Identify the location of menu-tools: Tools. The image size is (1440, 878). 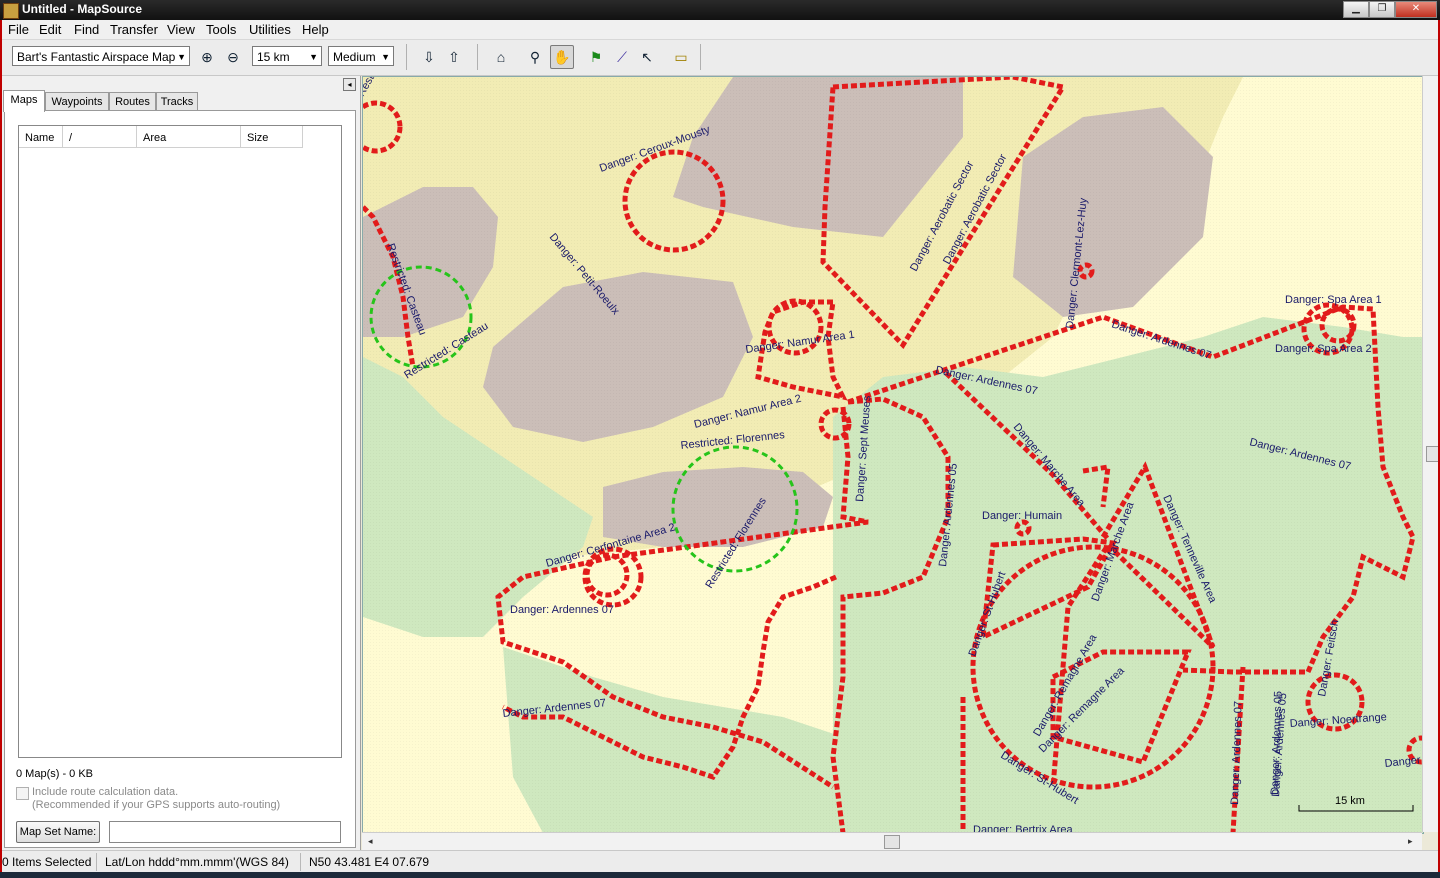
(221, 29).